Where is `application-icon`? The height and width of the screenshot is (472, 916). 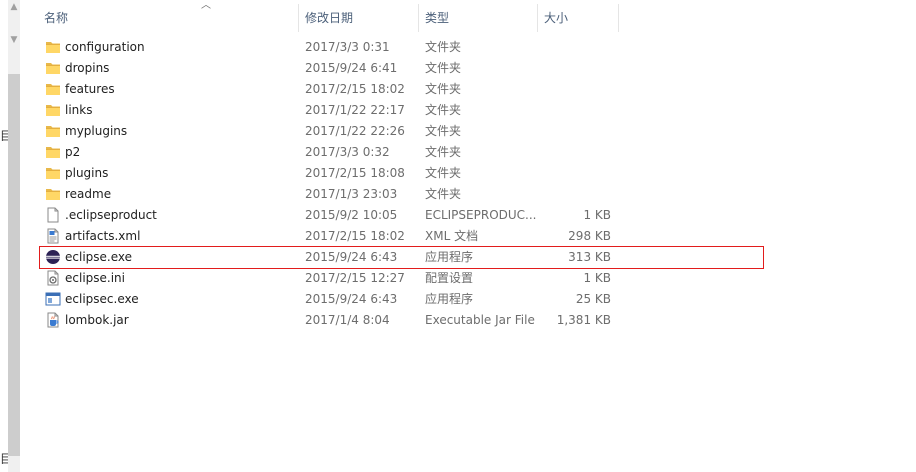
application-icon is located at coordinates (53, 299).